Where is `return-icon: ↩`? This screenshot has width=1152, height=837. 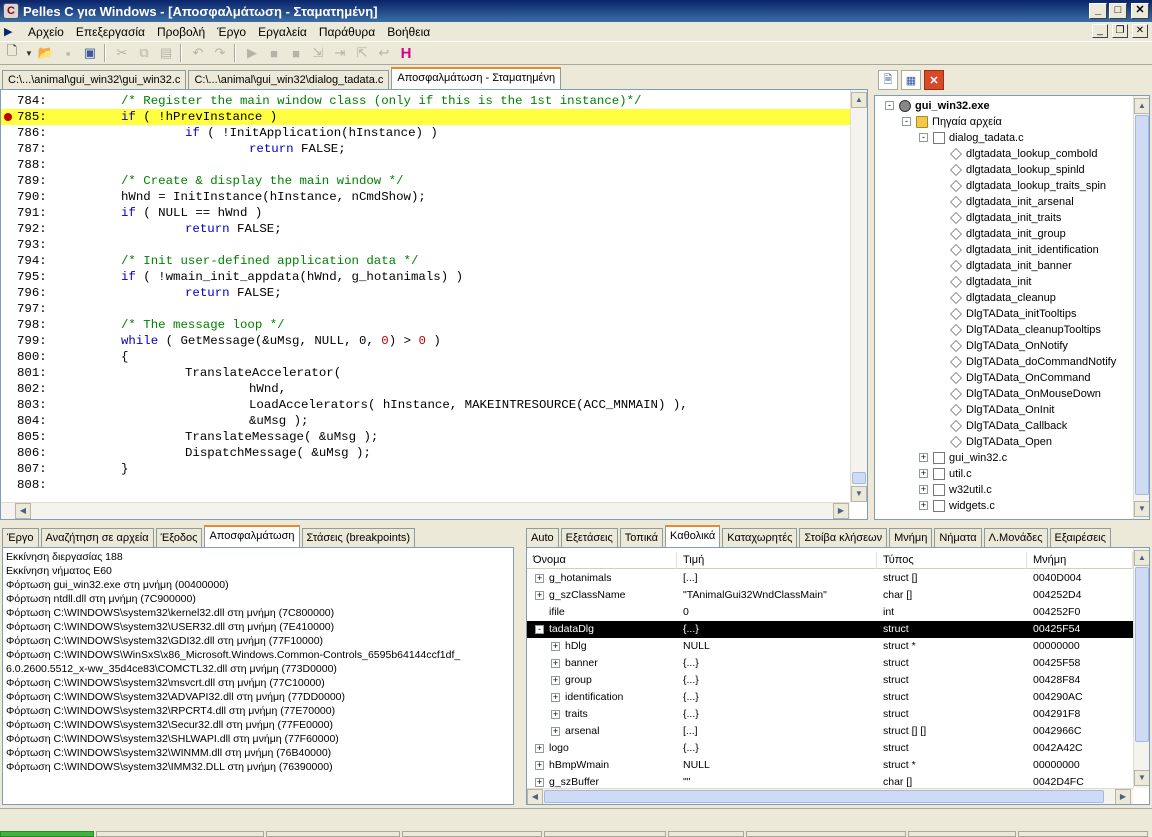
return-icon: ↩ is located at coordinates (384, 53).